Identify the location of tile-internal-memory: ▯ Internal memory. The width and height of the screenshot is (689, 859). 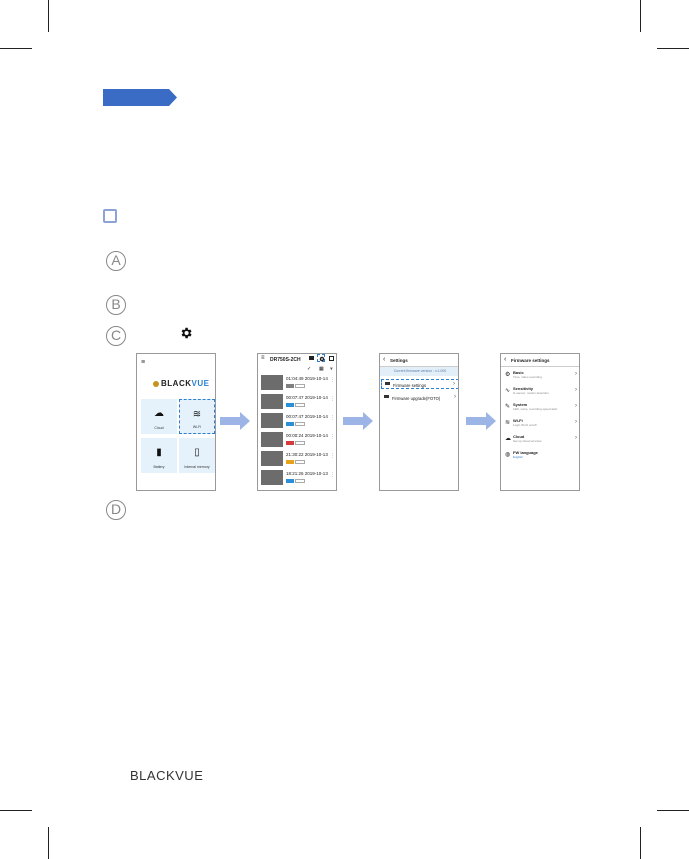
(197, 455).